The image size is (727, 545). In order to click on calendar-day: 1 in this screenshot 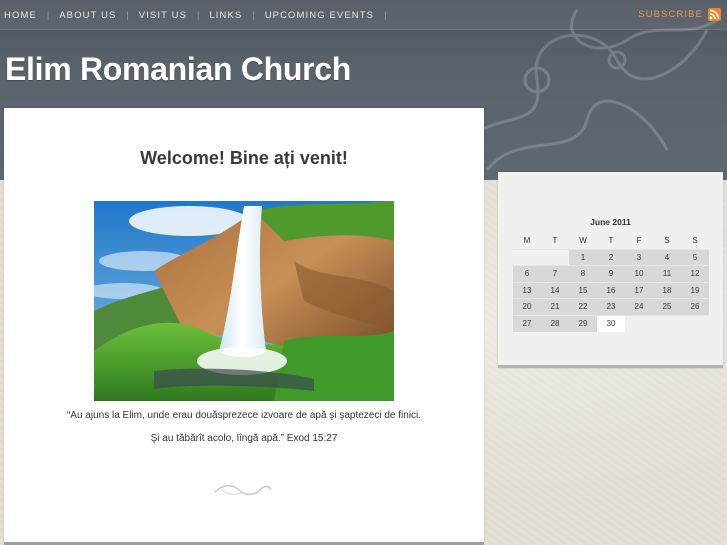, I will do `click(583, 257)`.